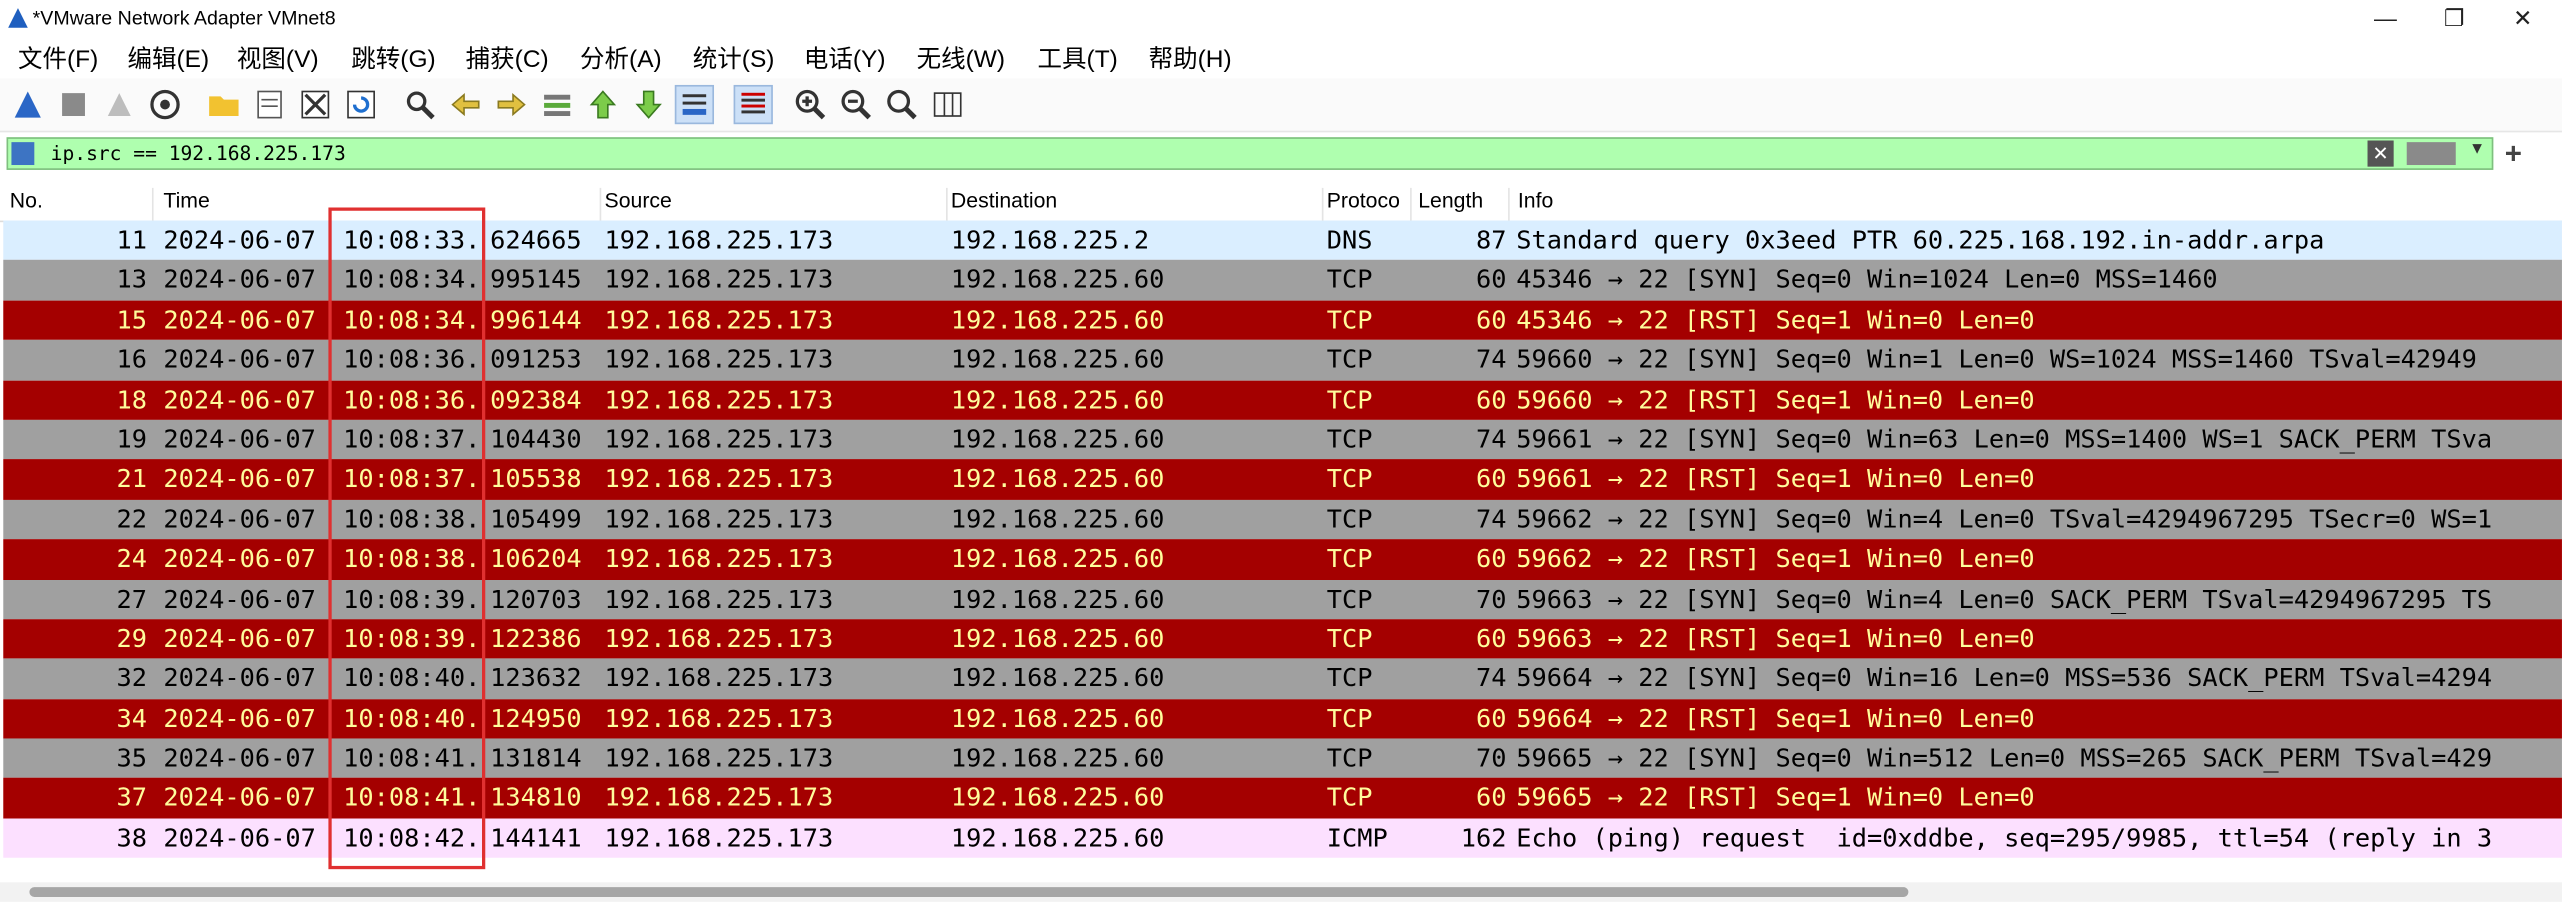 The height and width of the screenshot is (910, 2562). What do you see at coordinates (536, 320) in the screenshot?
I see `cell-time-fraction: 996144` at bounding box center [536, 320].